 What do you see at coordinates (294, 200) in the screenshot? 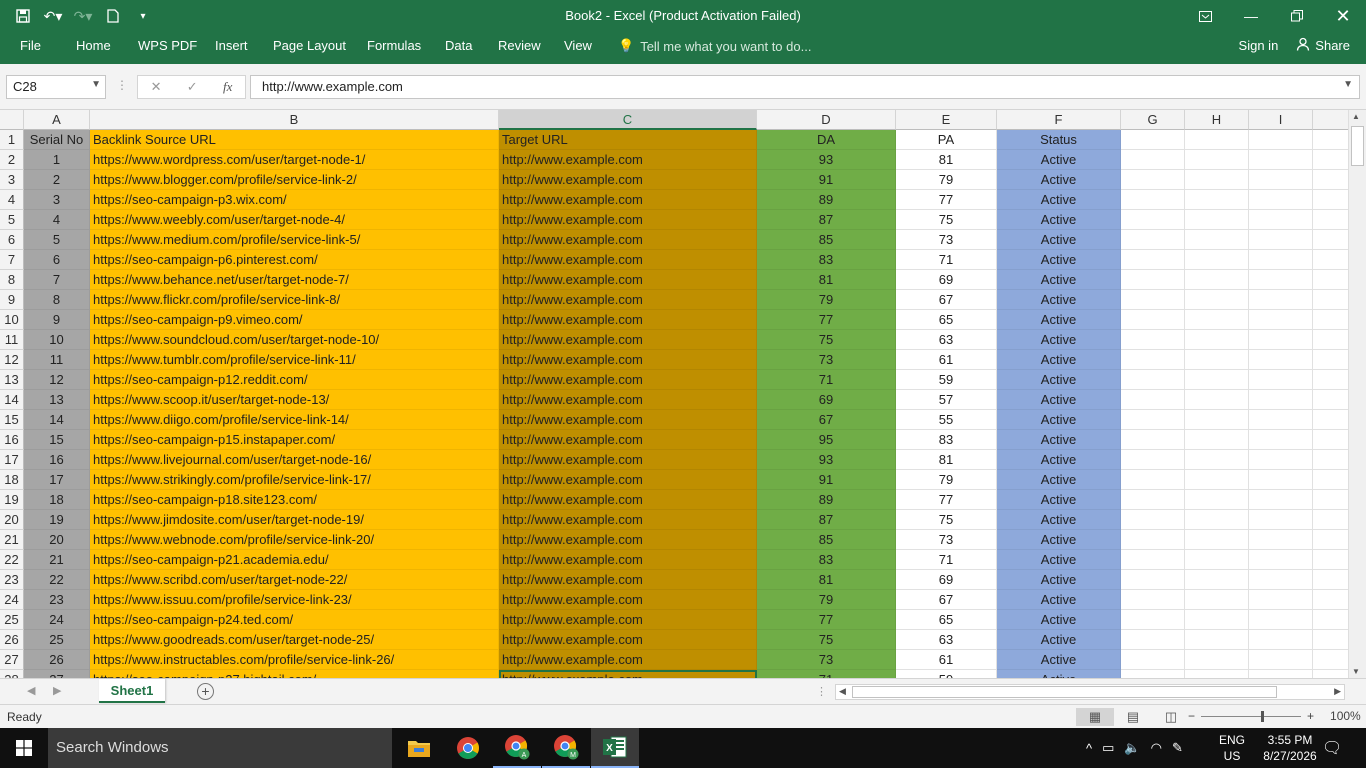
I see `table-cell: https://seo-campaign-p3.wix.com/` at bounding box center [294, 200].